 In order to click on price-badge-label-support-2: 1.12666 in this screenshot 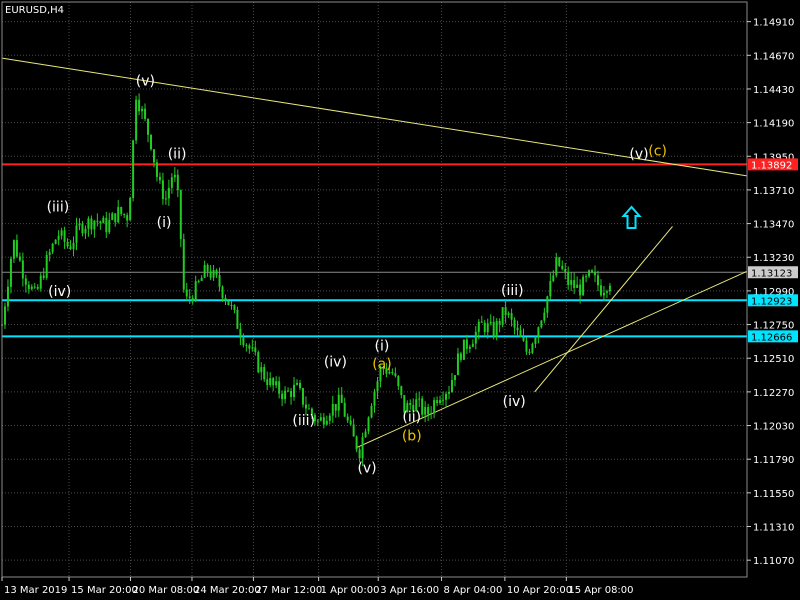, I will do `click(771, 337)`.